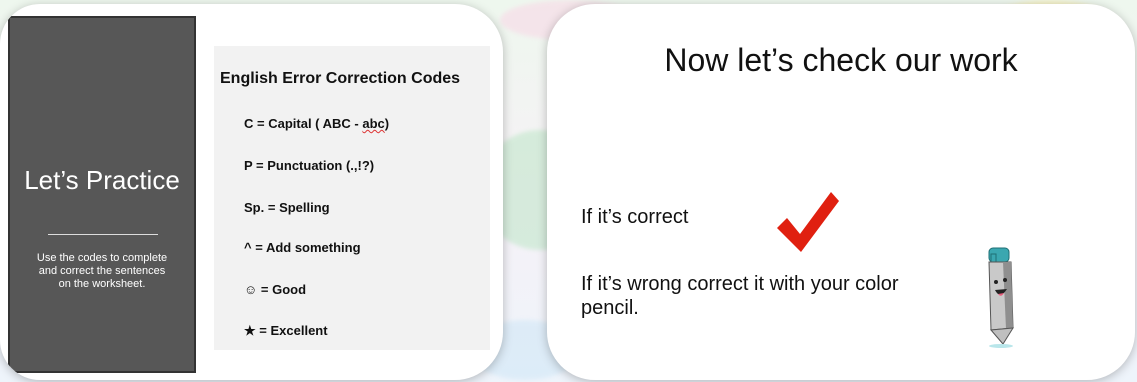 The height and width of the screenshot is (382, 1137). I want to click on code-meaning-end: ), so click(387, 123).